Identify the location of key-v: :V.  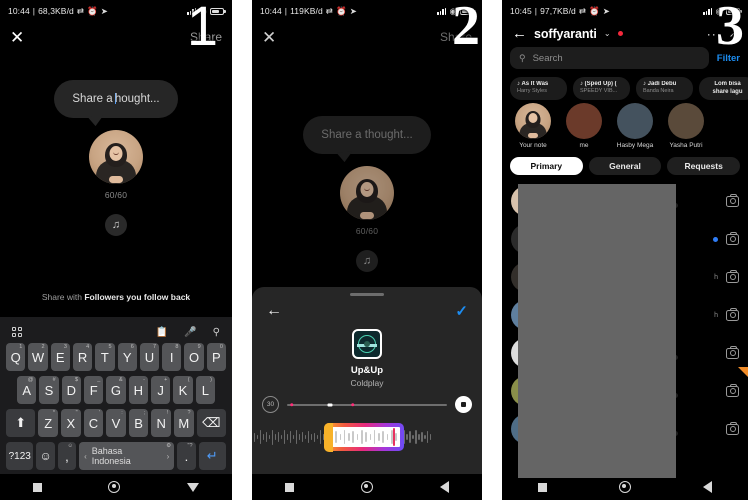
(116, 423).